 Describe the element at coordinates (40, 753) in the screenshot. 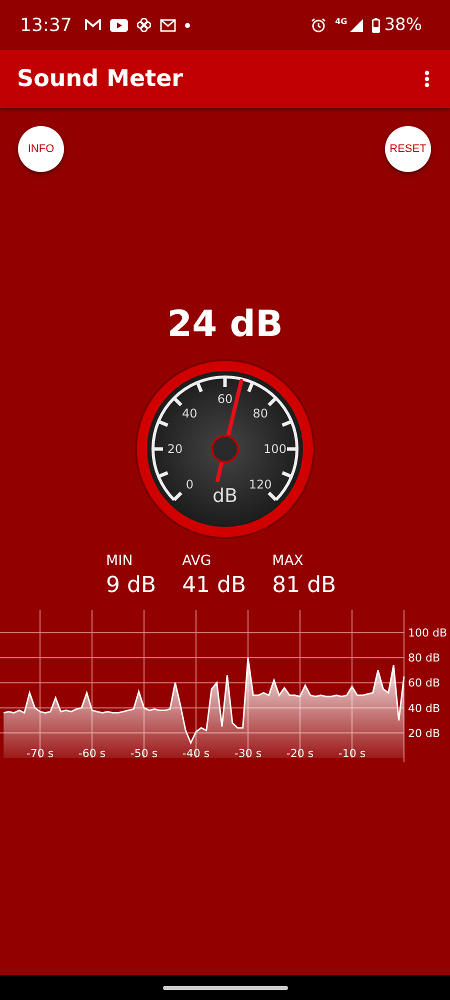

I see `x-axis-label: -70 s` at that location.